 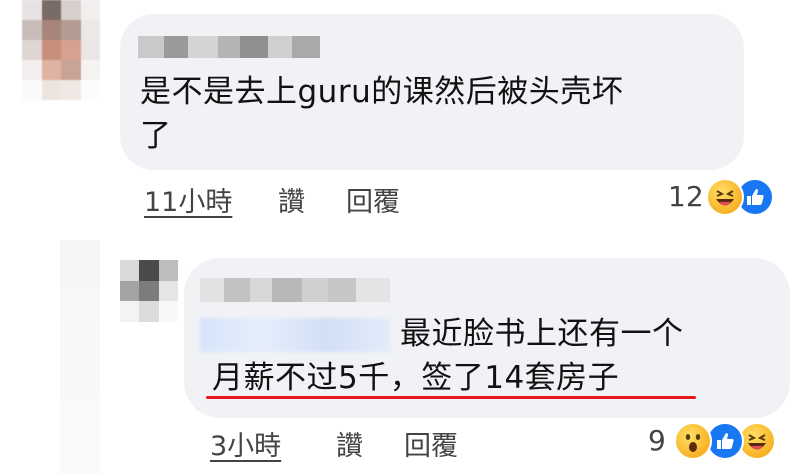 I want to click on red-underline-annotation, so click(x=451, y=397).